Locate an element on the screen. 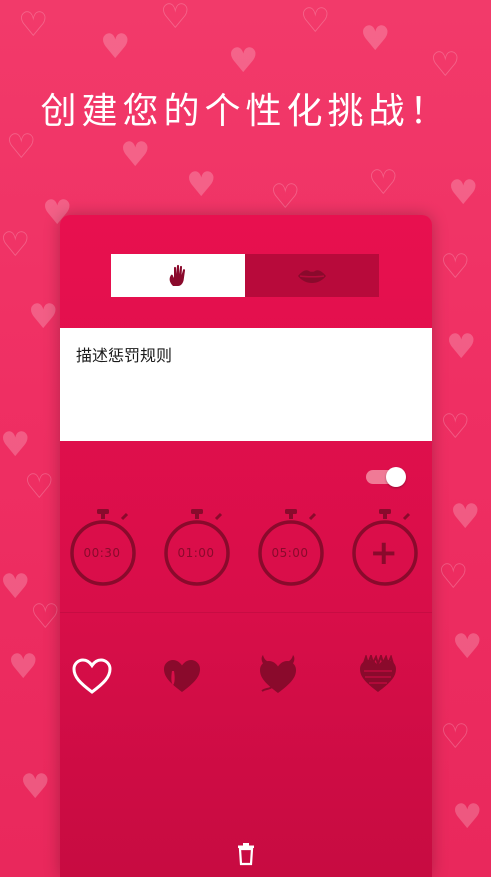  lips-icon is located at coordinates (312, 276).